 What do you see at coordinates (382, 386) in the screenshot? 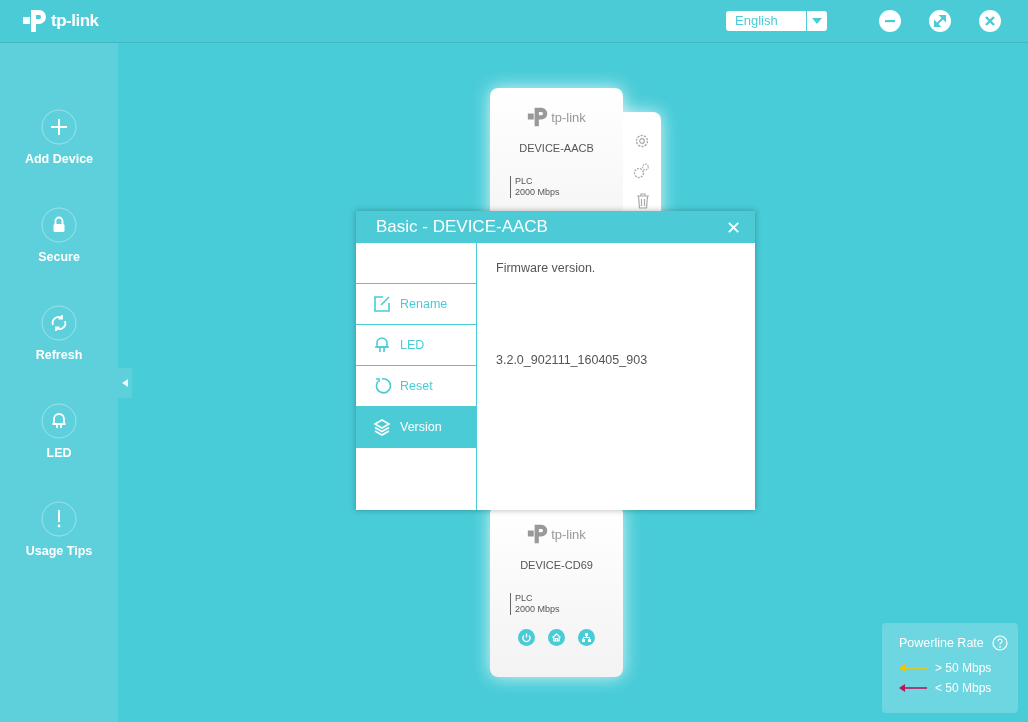
I see `reset-icon` at bounding box center [382, 386].